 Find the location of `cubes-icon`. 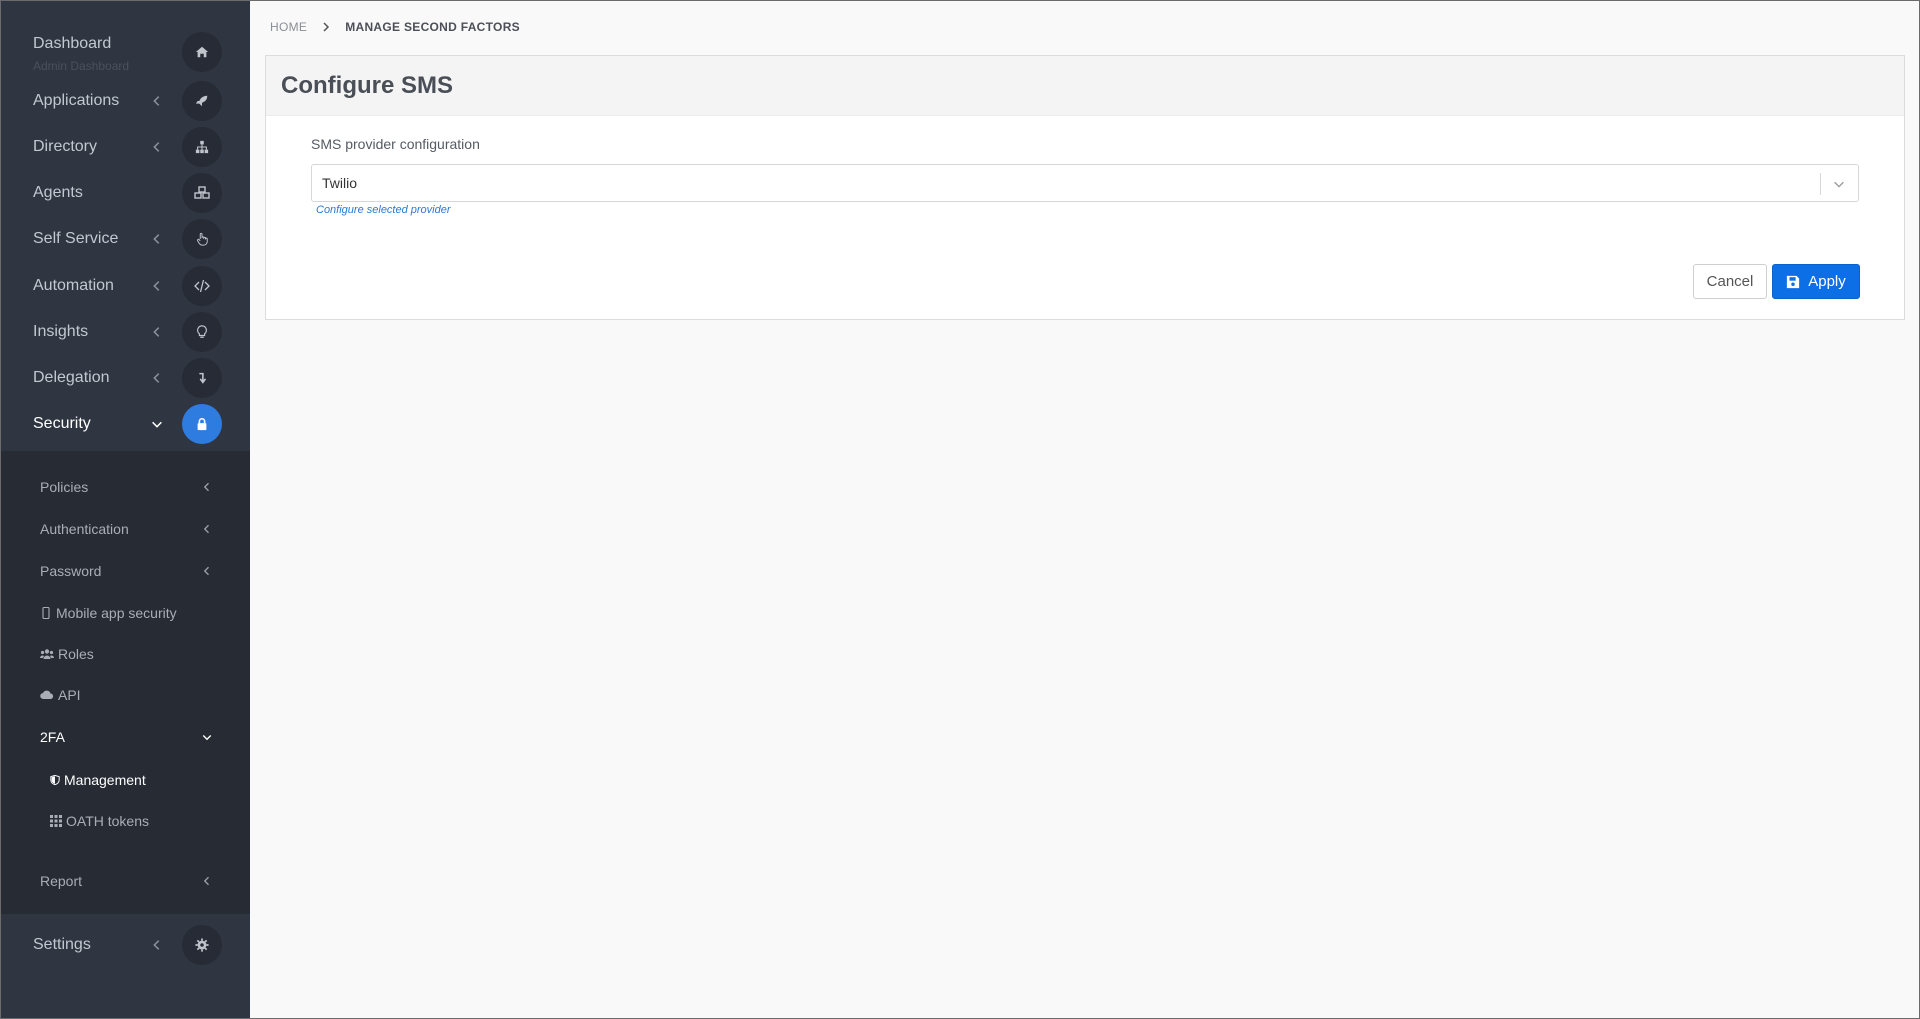

cubes-icon is located at coordinates (202, 193).